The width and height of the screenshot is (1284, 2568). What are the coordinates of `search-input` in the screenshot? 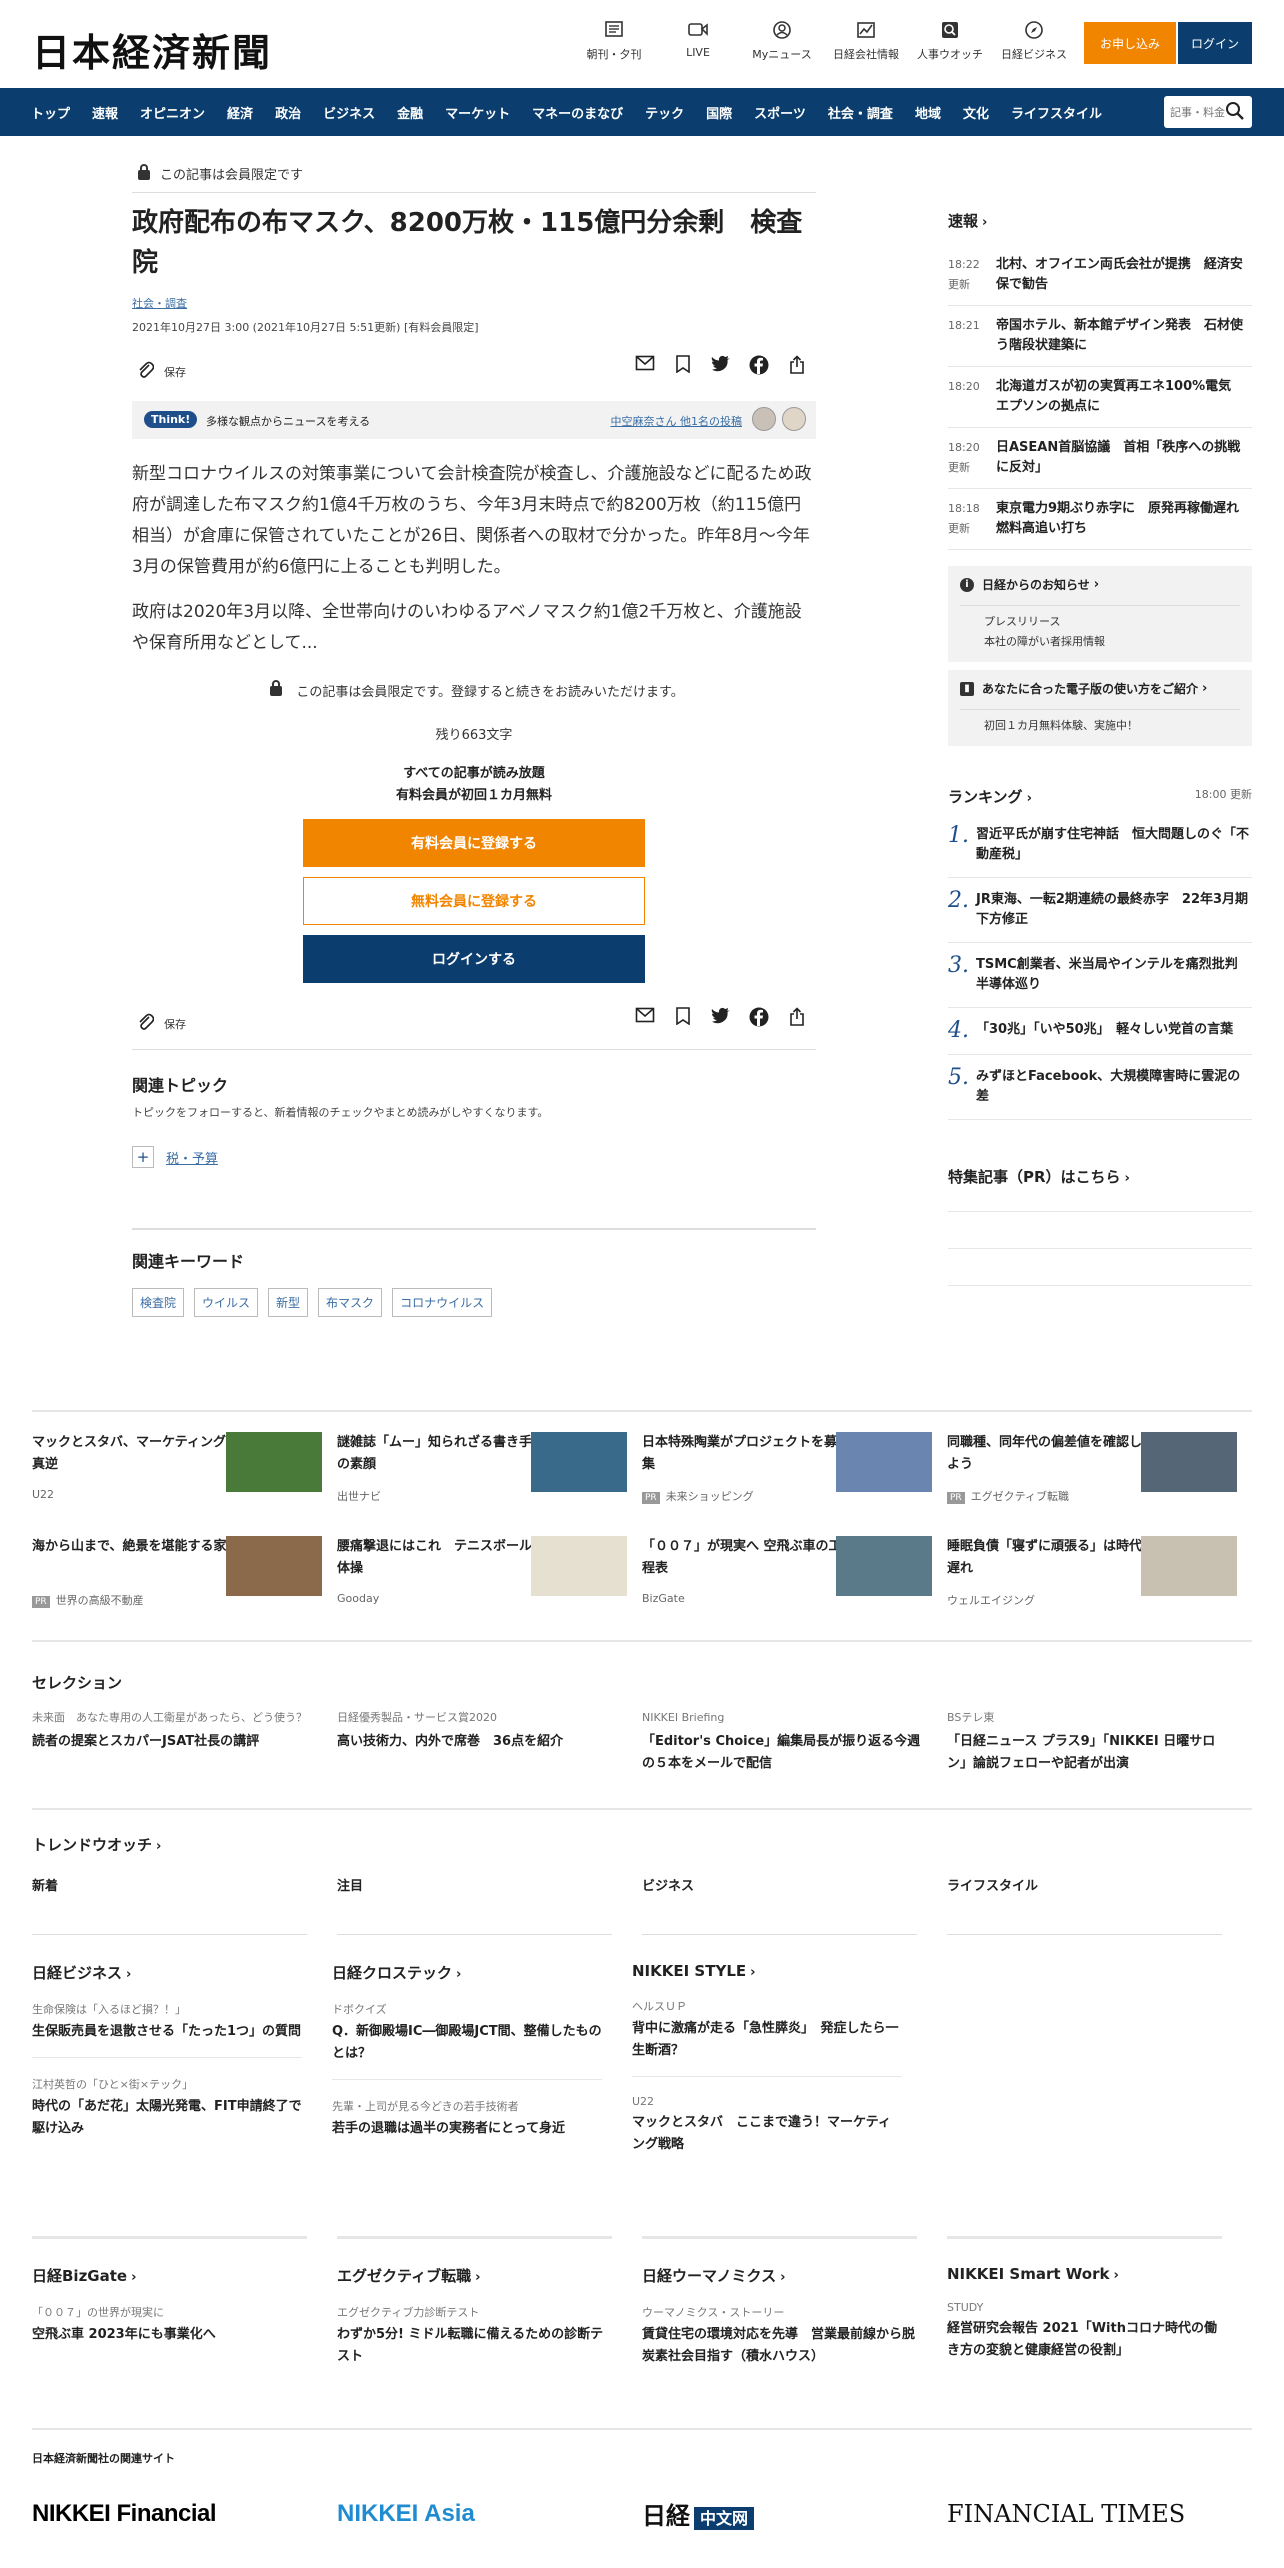 It's located at (1198, 112).